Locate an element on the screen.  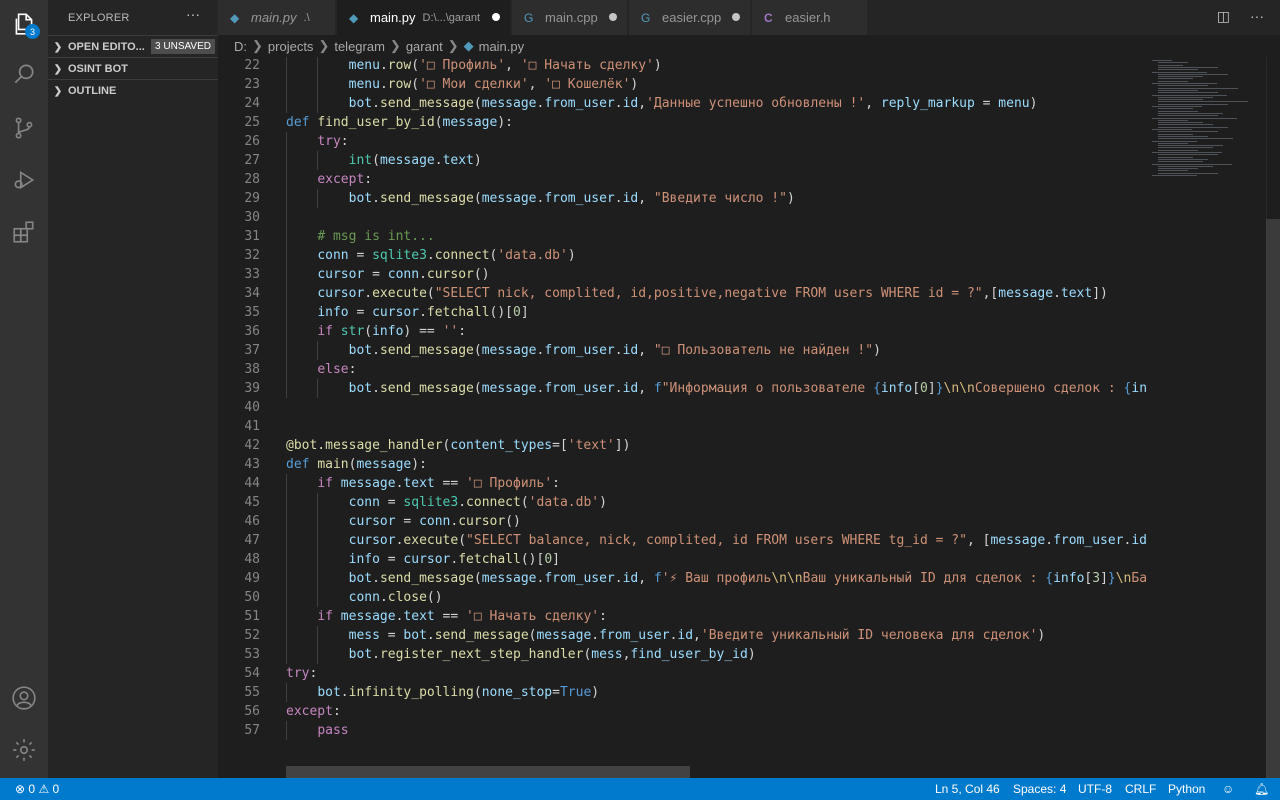
code-line: 27 int(message.text) is located at coordinates (682, 160).